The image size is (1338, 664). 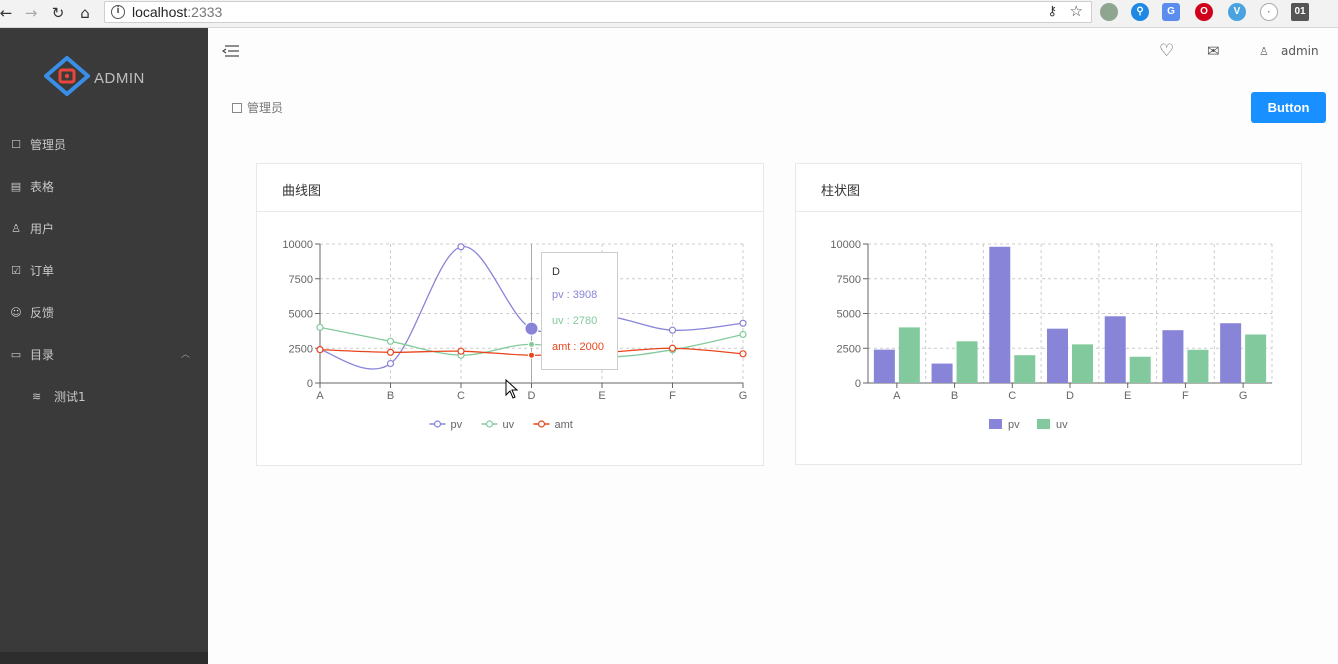 I want to click on legend-marker-pv, so click(x=437, y=424).